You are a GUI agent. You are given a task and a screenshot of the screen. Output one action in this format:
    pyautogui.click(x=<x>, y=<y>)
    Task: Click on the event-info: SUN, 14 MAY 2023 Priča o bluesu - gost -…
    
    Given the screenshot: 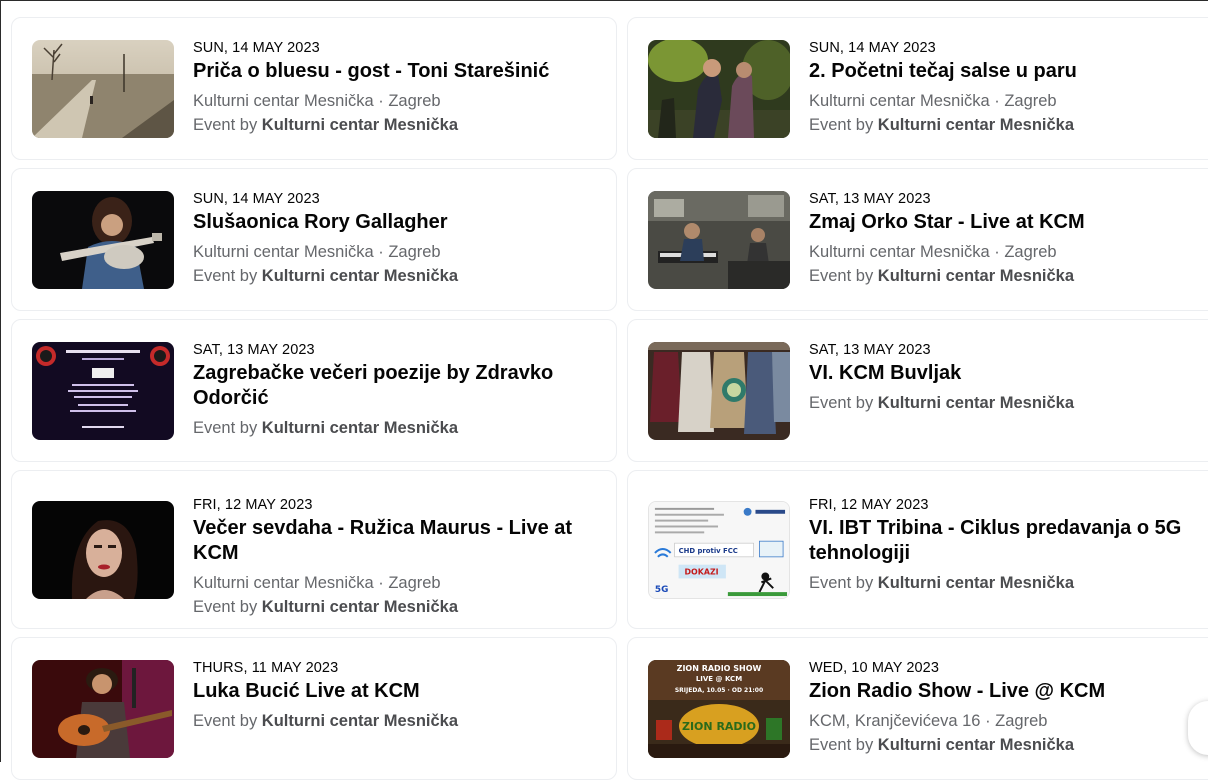 What is the action you would take?
    pyautogui.click(x=394, y=87)
    